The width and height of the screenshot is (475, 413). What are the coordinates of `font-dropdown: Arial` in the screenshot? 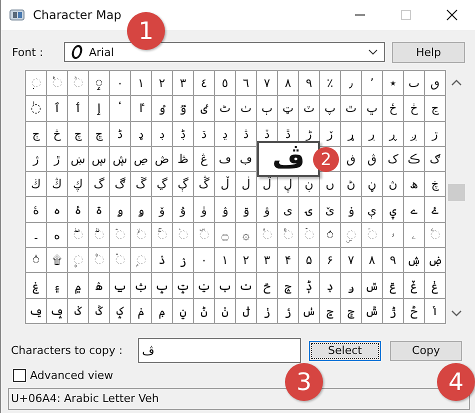 It's located at (224, 52).